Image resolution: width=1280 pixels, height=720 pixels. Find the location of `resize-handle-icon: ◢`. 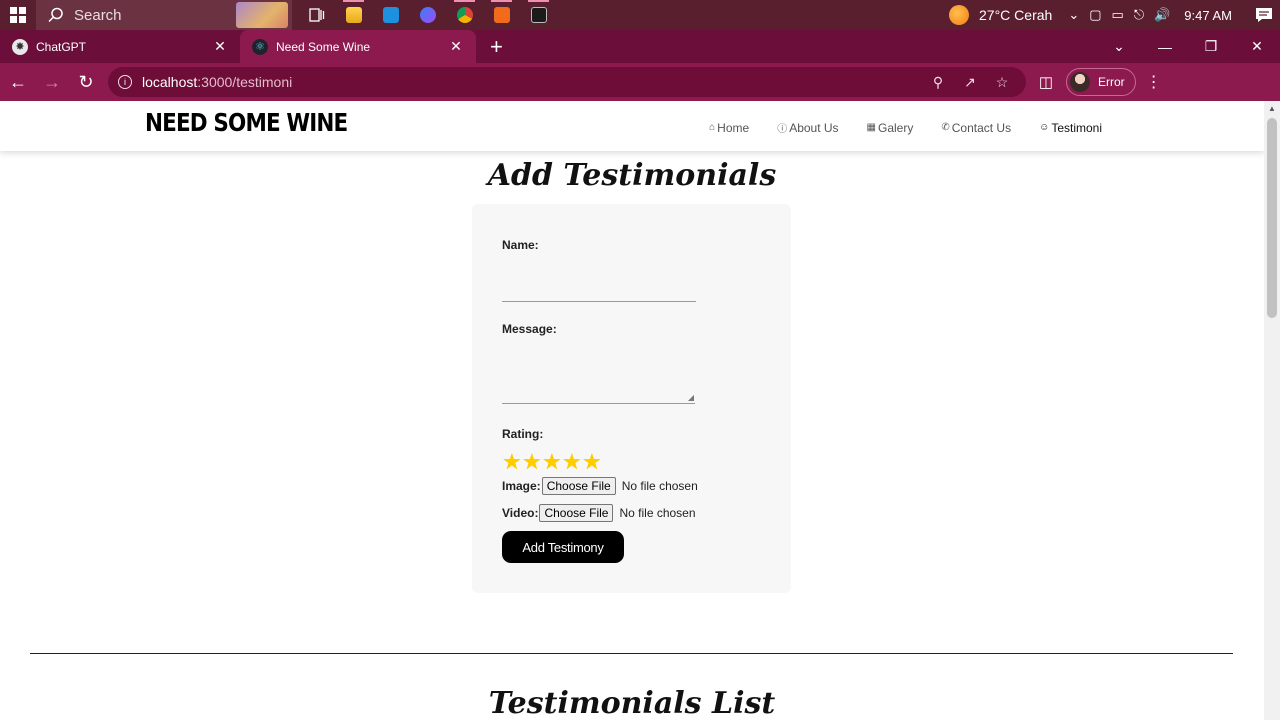

resize-handle-icon: ◢ is located at coordinates (691, 397).